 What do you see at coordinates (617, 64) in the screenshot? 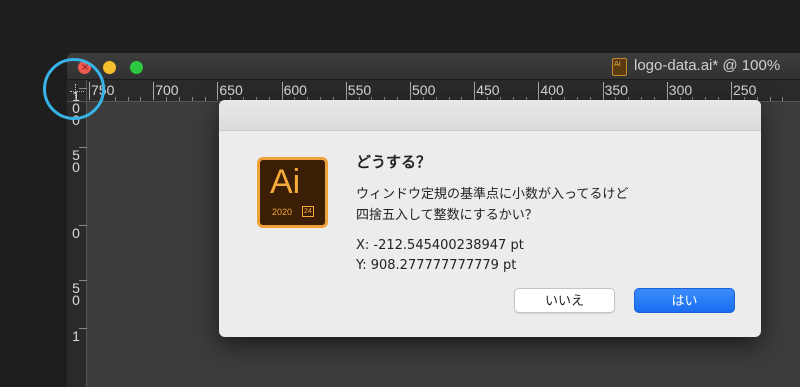
I see `document-icon-text: Ai` at bounding box center [617, 64].